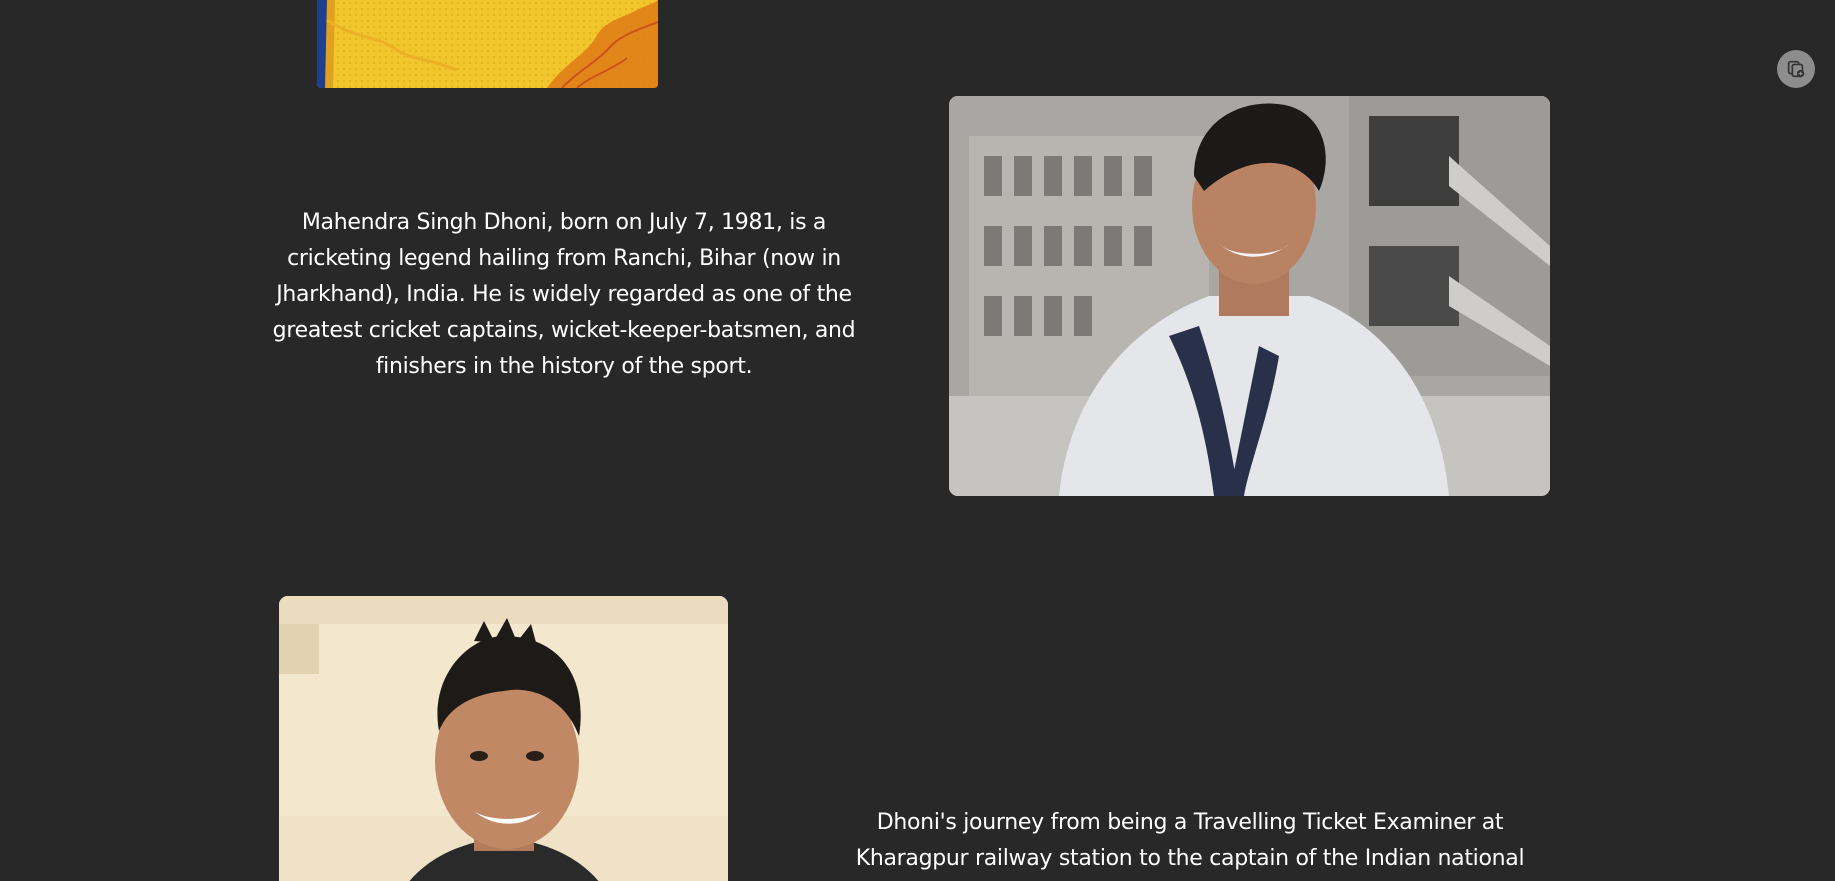  What do you see at coordinates (1249, 296) in the screenshot?
I see `young-dhoni-photo` at bounding box center [1249, 296].